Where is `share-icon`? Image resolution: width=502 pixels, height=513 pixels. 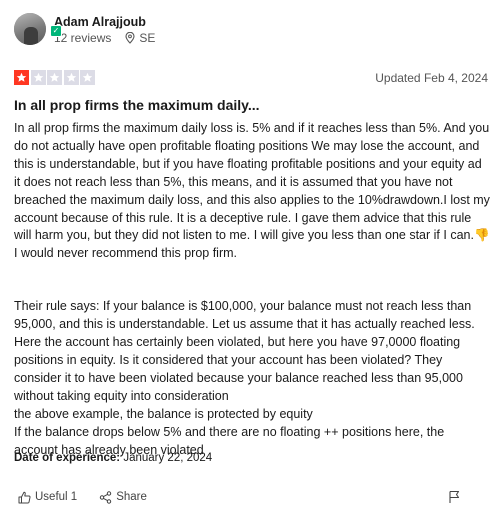
share-icon is located at coordinates (105, 497).